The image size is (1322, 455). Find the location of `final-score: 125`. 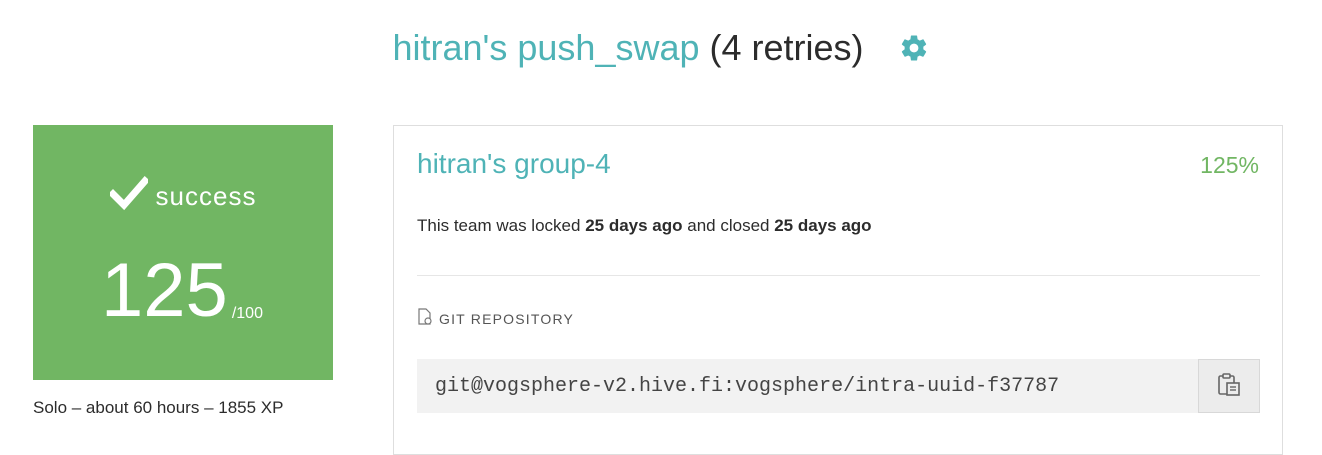

final-score: 125 is located at coordinates (164, 290).